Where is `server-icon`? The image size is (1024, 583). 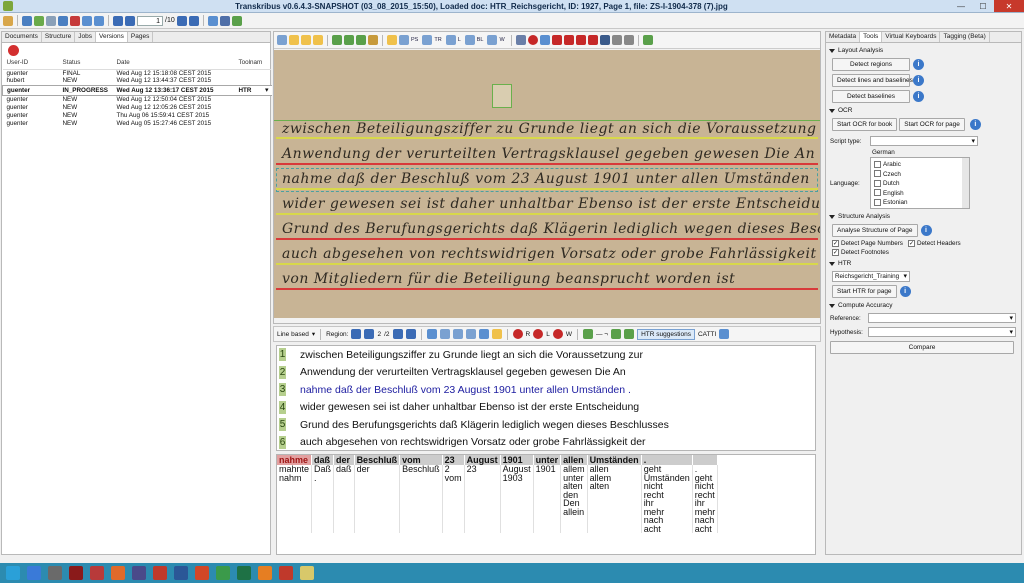 server-icon is located at coordinates (224, 20).